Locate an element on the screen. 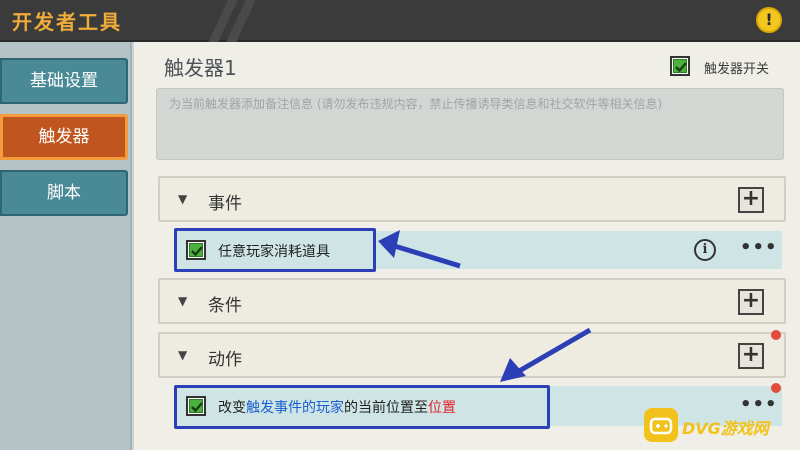  section-condition-label: 条件 is located at coordinates (225, 306).